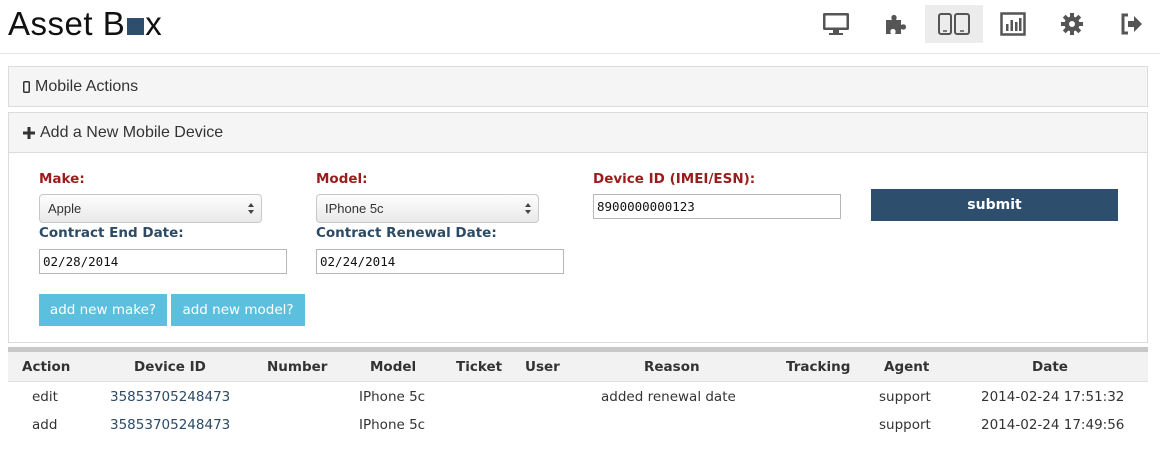 This screenshot has height=451, width=1160. What do you see at coordinates (342, 179) in the screenshot?
I see `model-label: Model:` at bounding box center [342, 179].